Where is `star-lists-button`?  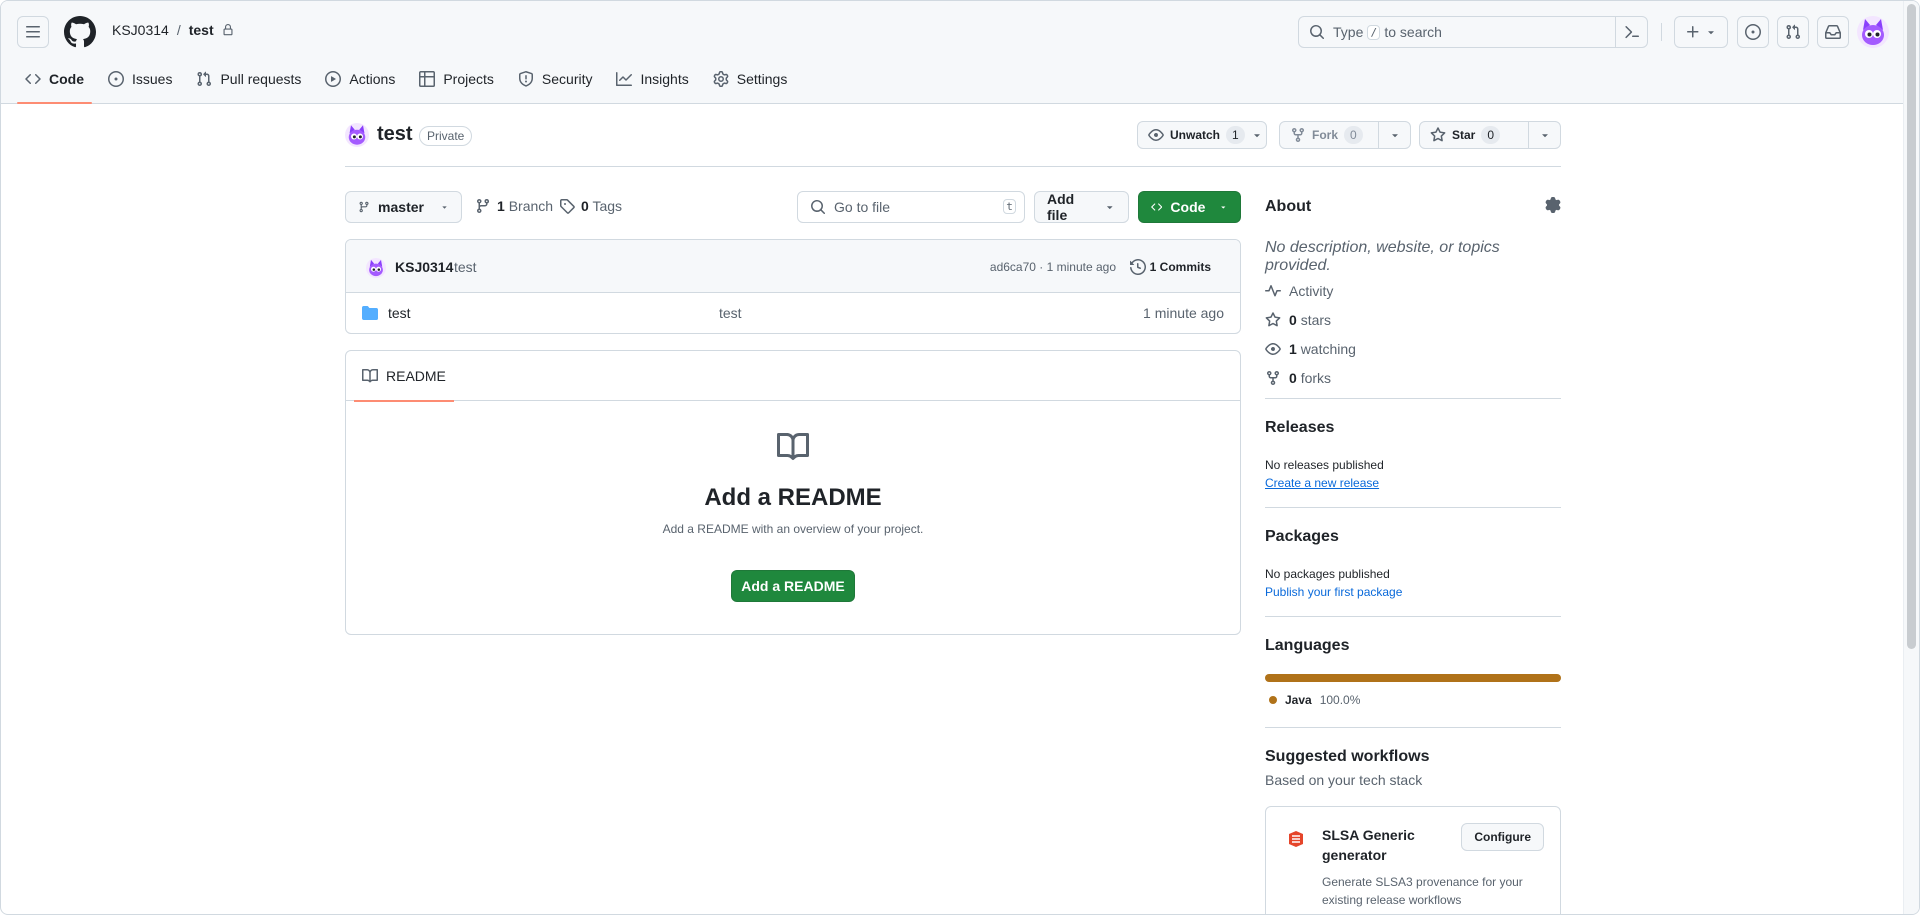
star-lists-button is located at coordinates (1544, 135).